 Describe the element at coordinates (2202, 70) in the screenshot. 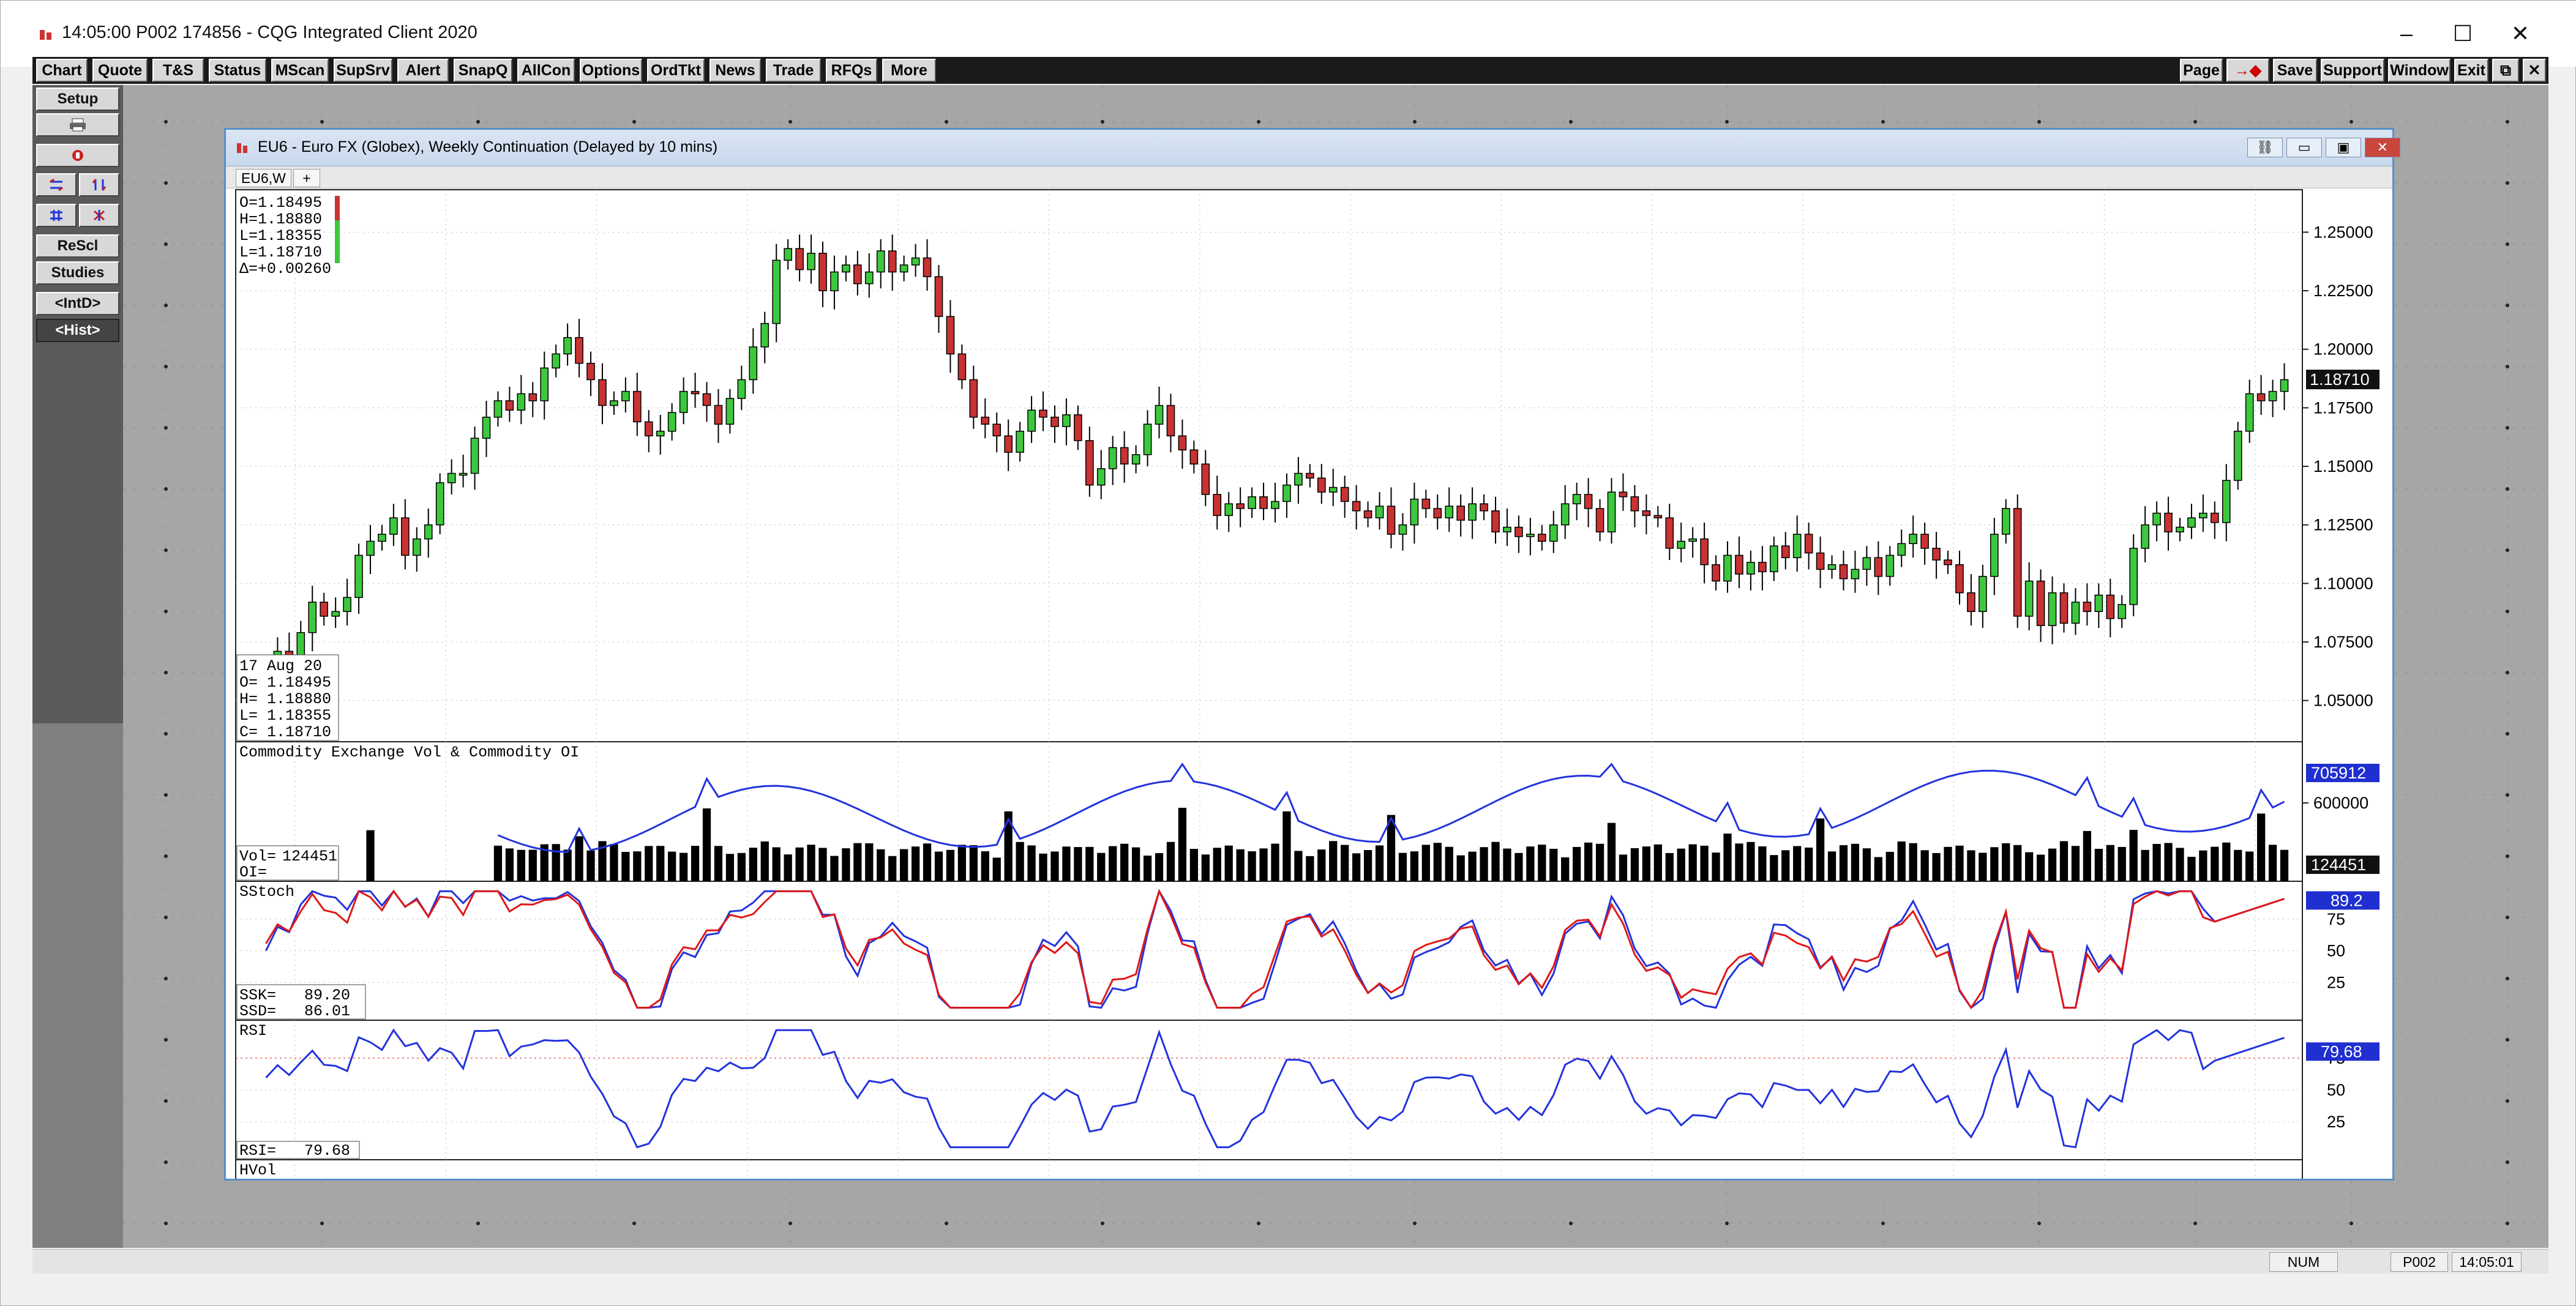

I see `menu-page: Page` at that location.